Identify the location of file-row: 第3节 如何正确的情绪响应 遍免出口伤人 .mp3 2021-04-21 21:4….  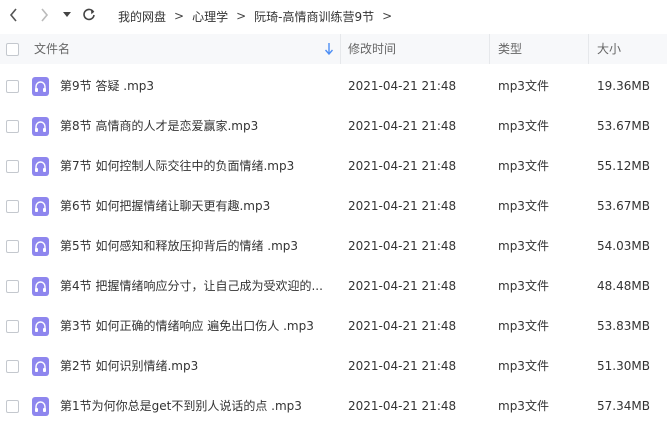
(333, 326).